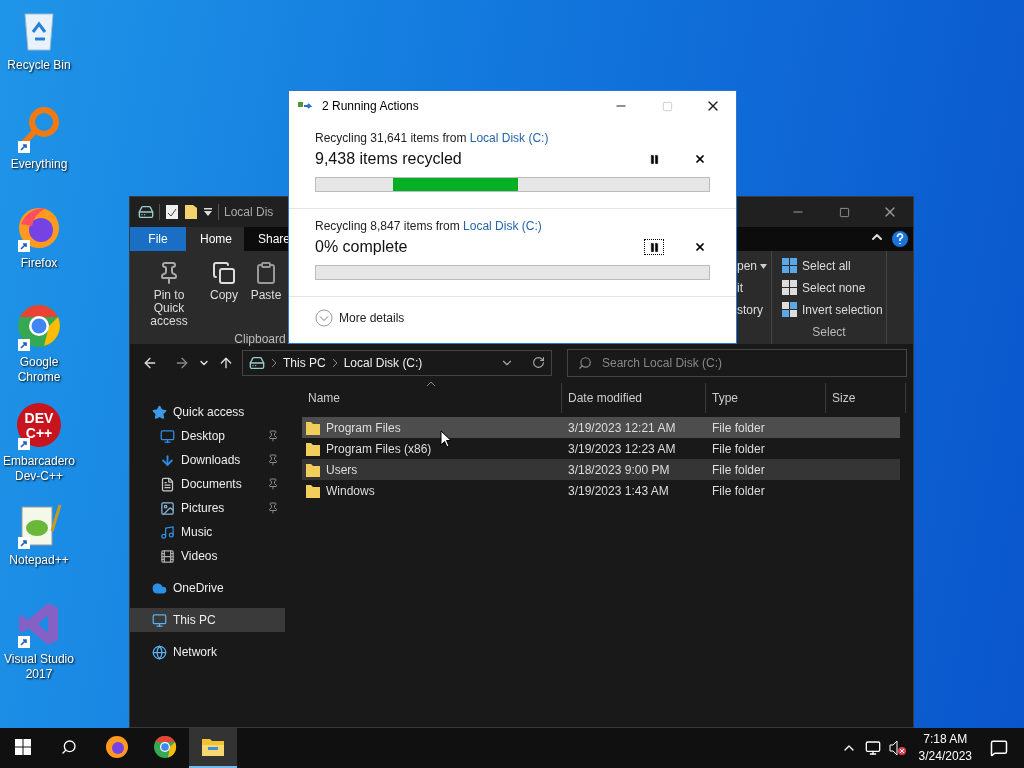 The image size is (1024, 768). What do you see at coordinates (39, 667) in the screenshot?
I see `desktop-icon-label: Visual Studio 2017` at bounding box center [39, 667].